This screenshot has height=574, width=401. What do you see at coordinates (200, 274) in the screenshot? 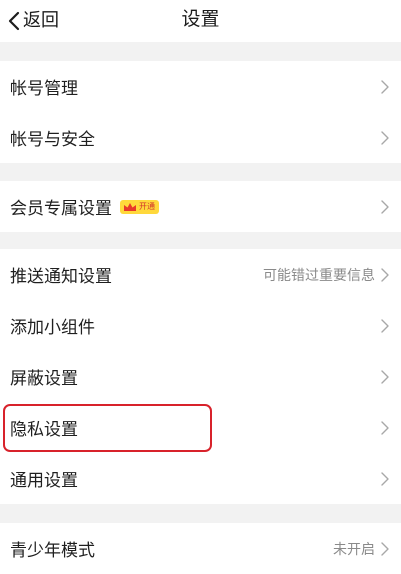
I see `settings-row-push-notifications: 推送通知设置 可能错过重要信息` at bounding box center [200, 274].